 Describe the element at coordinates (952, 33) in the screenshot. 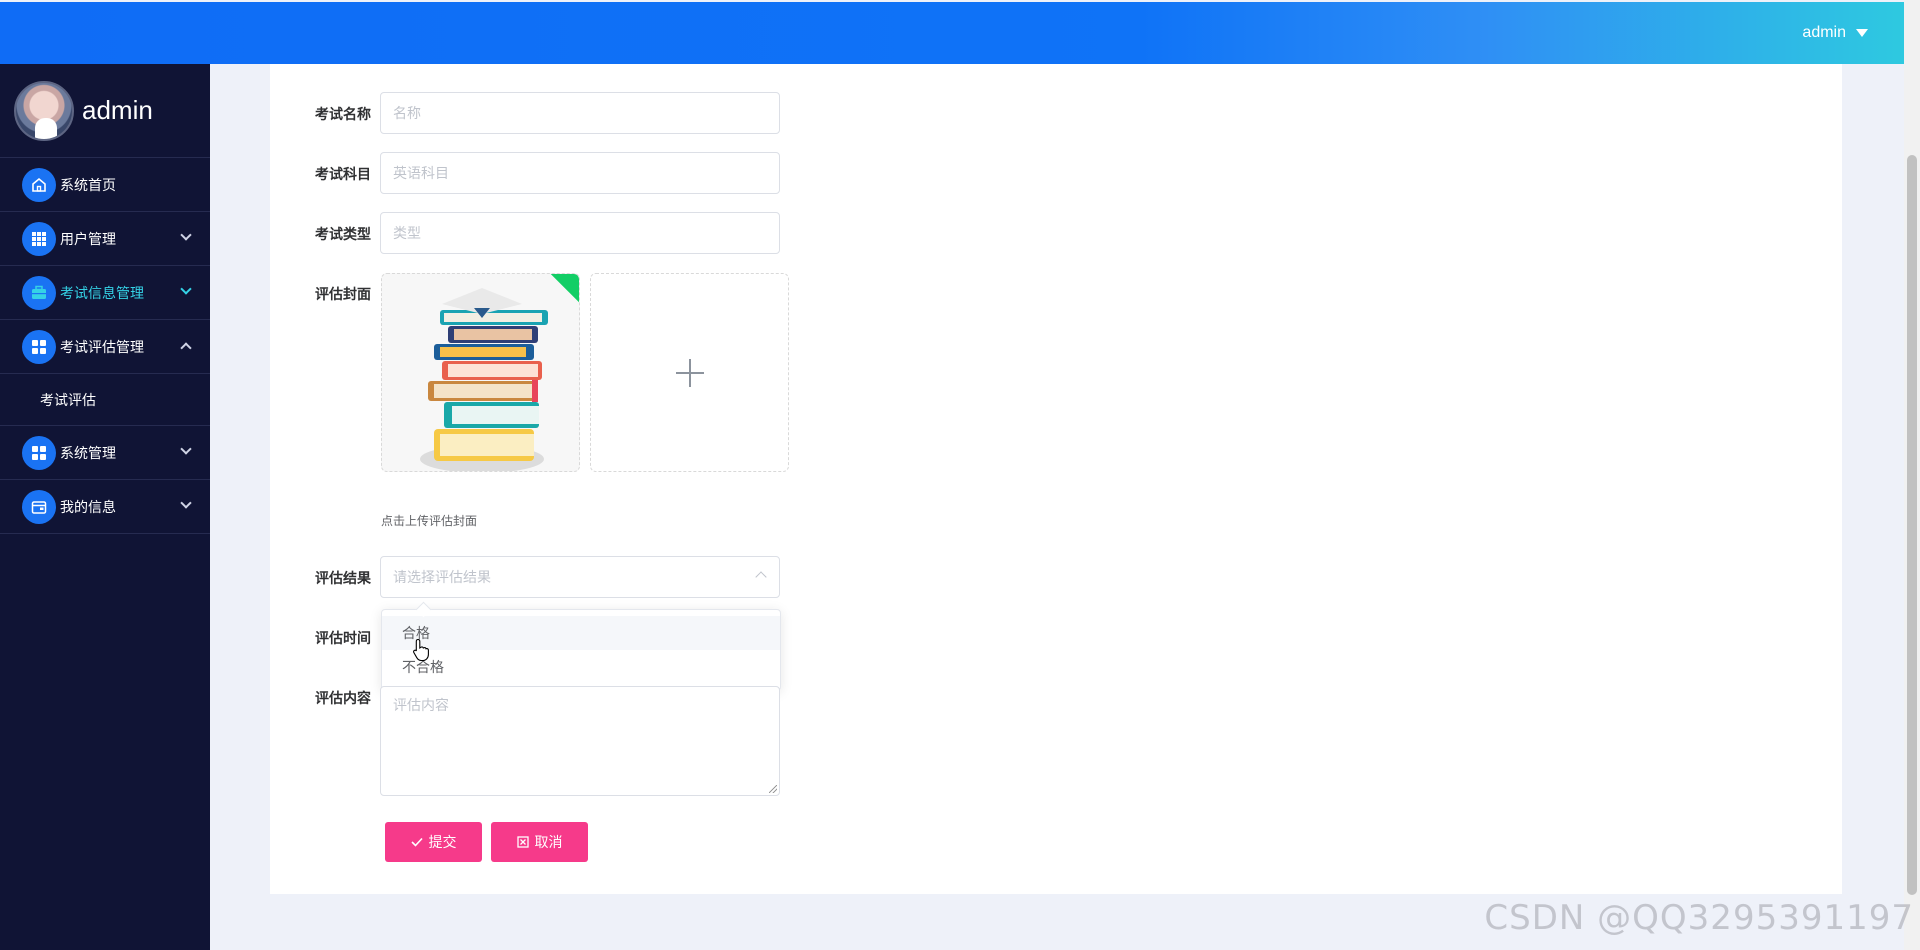

I see `top-navbar: admin` at that location.